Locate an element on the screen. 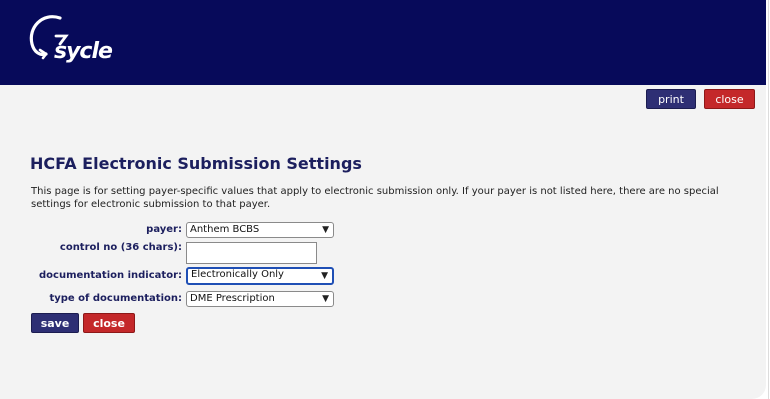  close-button-top: close is located at coordinates (729, 99).